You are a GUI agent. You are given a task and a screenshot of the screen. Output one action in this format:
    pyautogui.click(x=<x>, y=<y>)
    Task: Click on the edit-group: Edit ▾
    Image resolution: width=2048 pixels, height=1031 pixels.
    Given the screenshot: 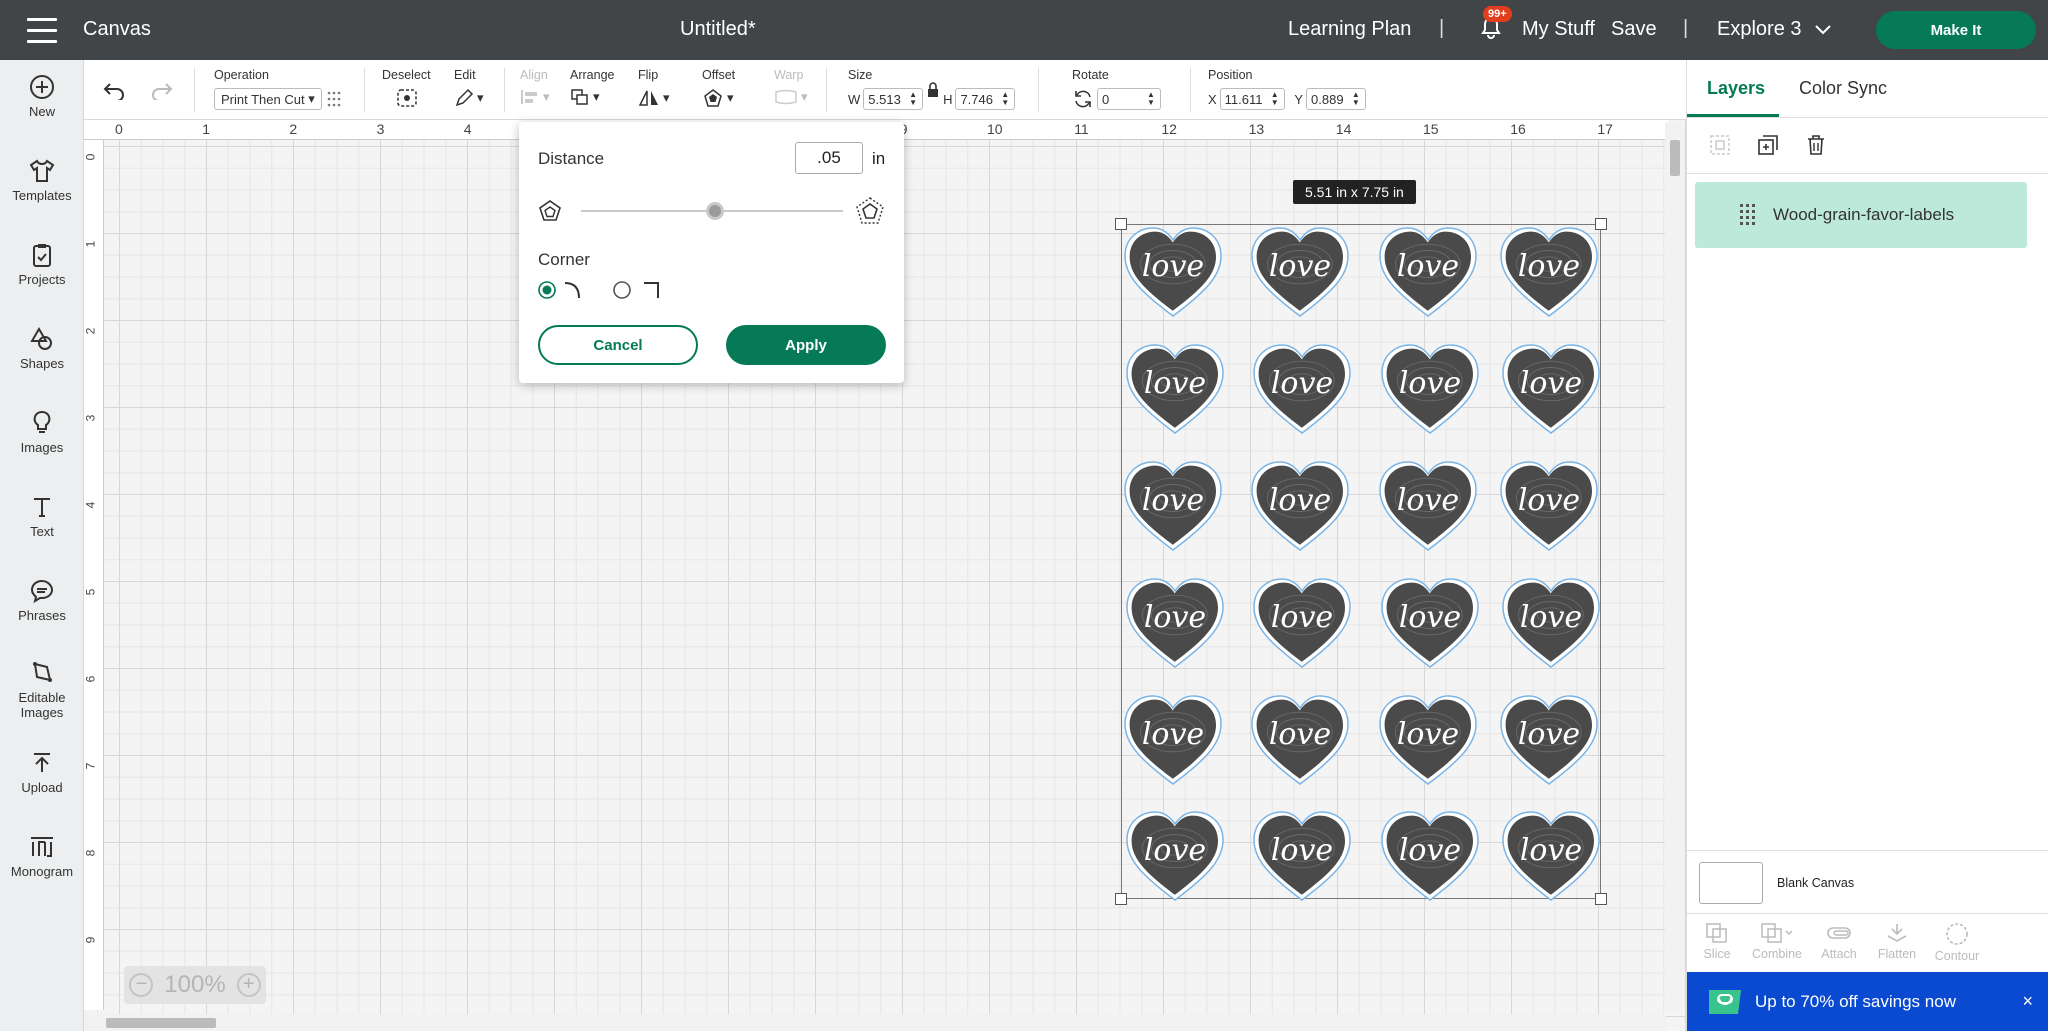 What is the action you would take?
    pyautogui.click(x=469, y=88)
    